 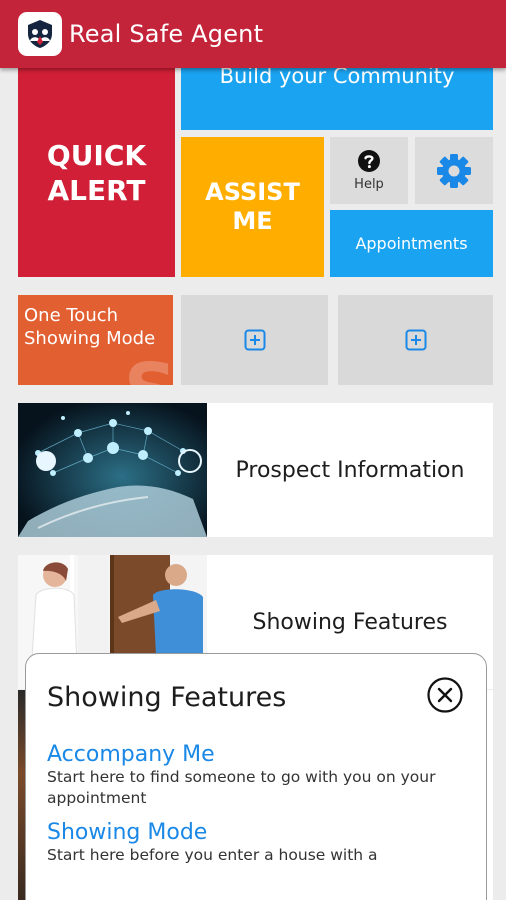 I want to click on appointments-button: Appointments, so click(x=411, y=243).